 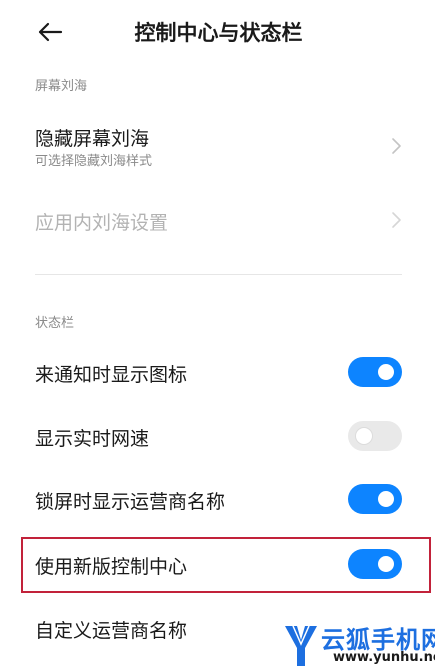 I want to click on notification-icon-row: 来通知时显示图标, so click(x=217, y=373).